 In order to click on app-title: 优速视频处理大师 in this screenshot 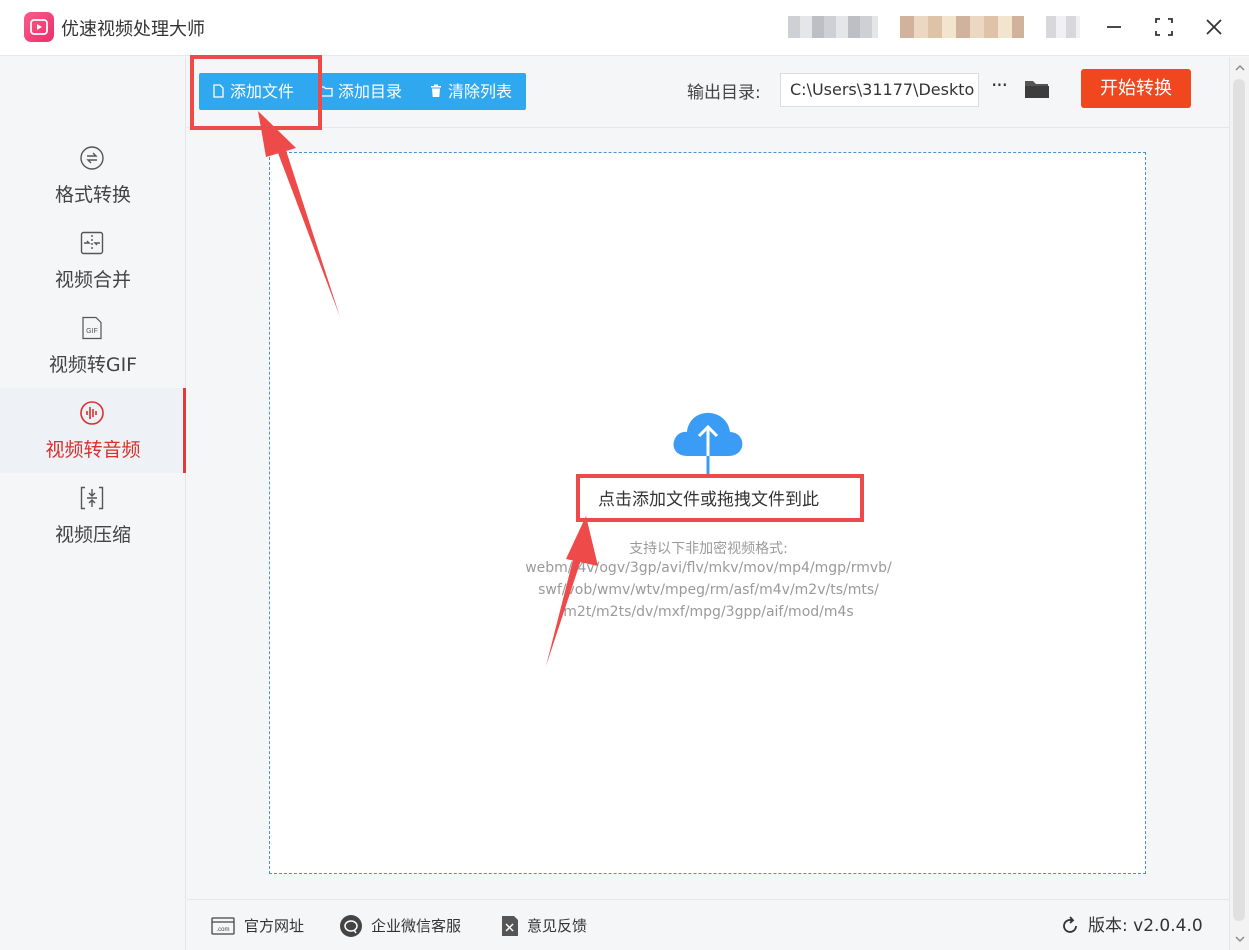, I will do `click(133, 29)`.